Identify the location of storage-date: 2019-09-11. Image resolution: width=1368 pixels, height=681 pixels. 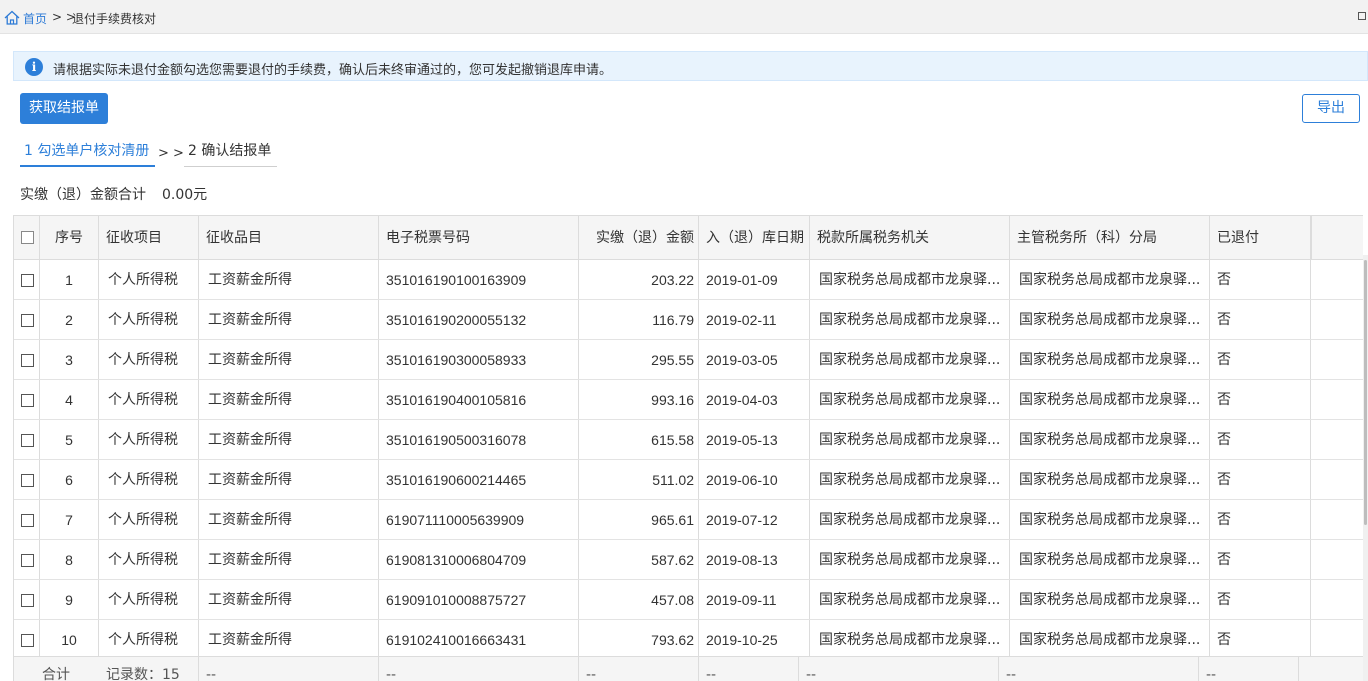
(754, 599).